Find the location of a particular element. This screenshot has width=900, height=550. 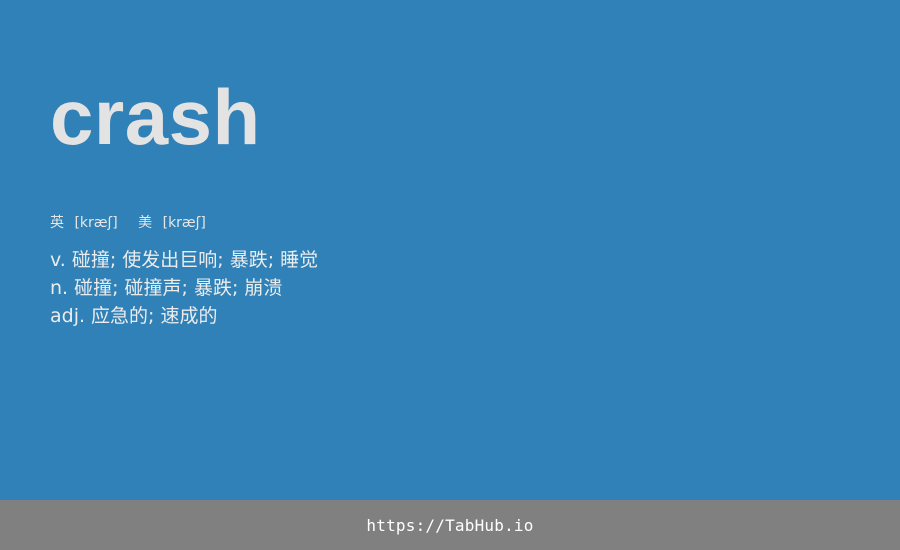

part-of-speech: adj. is located at coordinates (68, 316).